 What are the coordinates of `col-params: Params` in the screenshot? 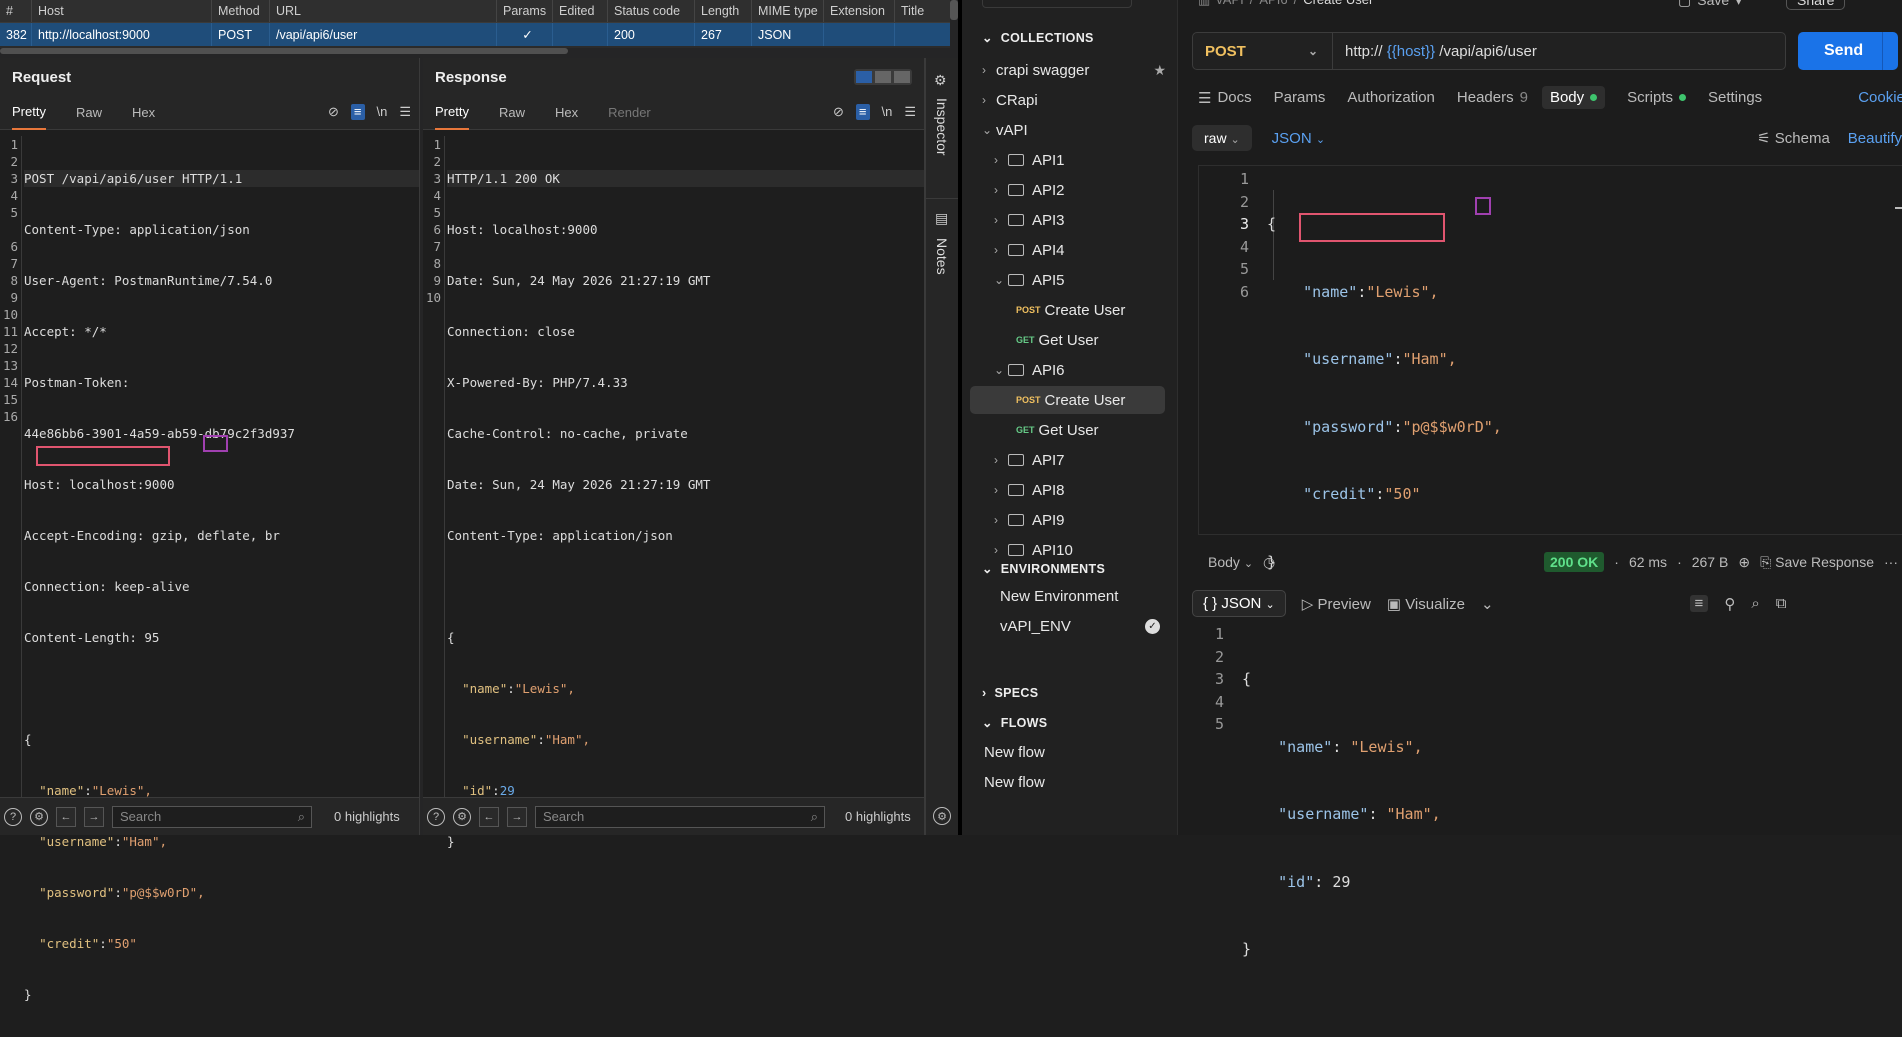 It's located at (525, 11).